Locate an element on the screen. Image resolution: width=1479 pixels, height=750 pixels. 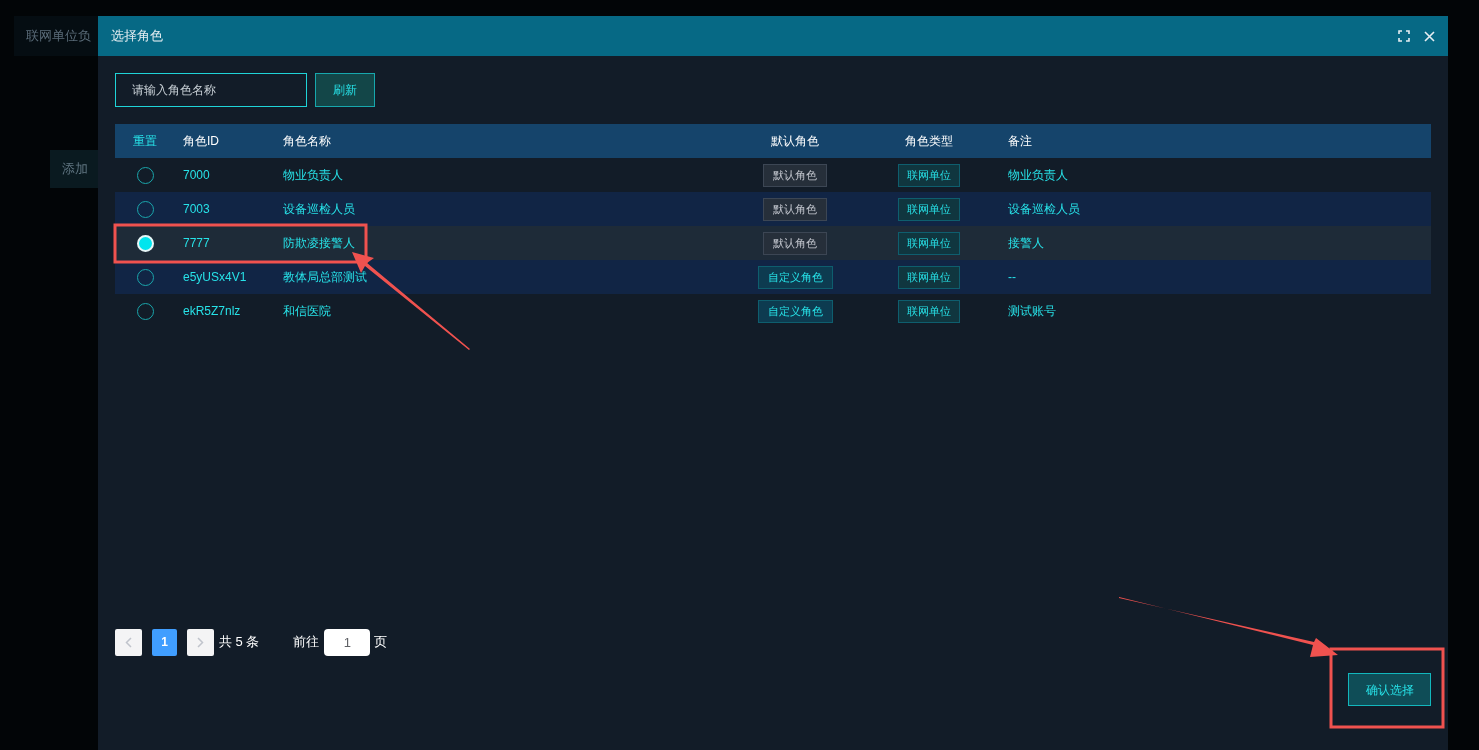
page-number-field: 1 is located at coordinates (347, 642).